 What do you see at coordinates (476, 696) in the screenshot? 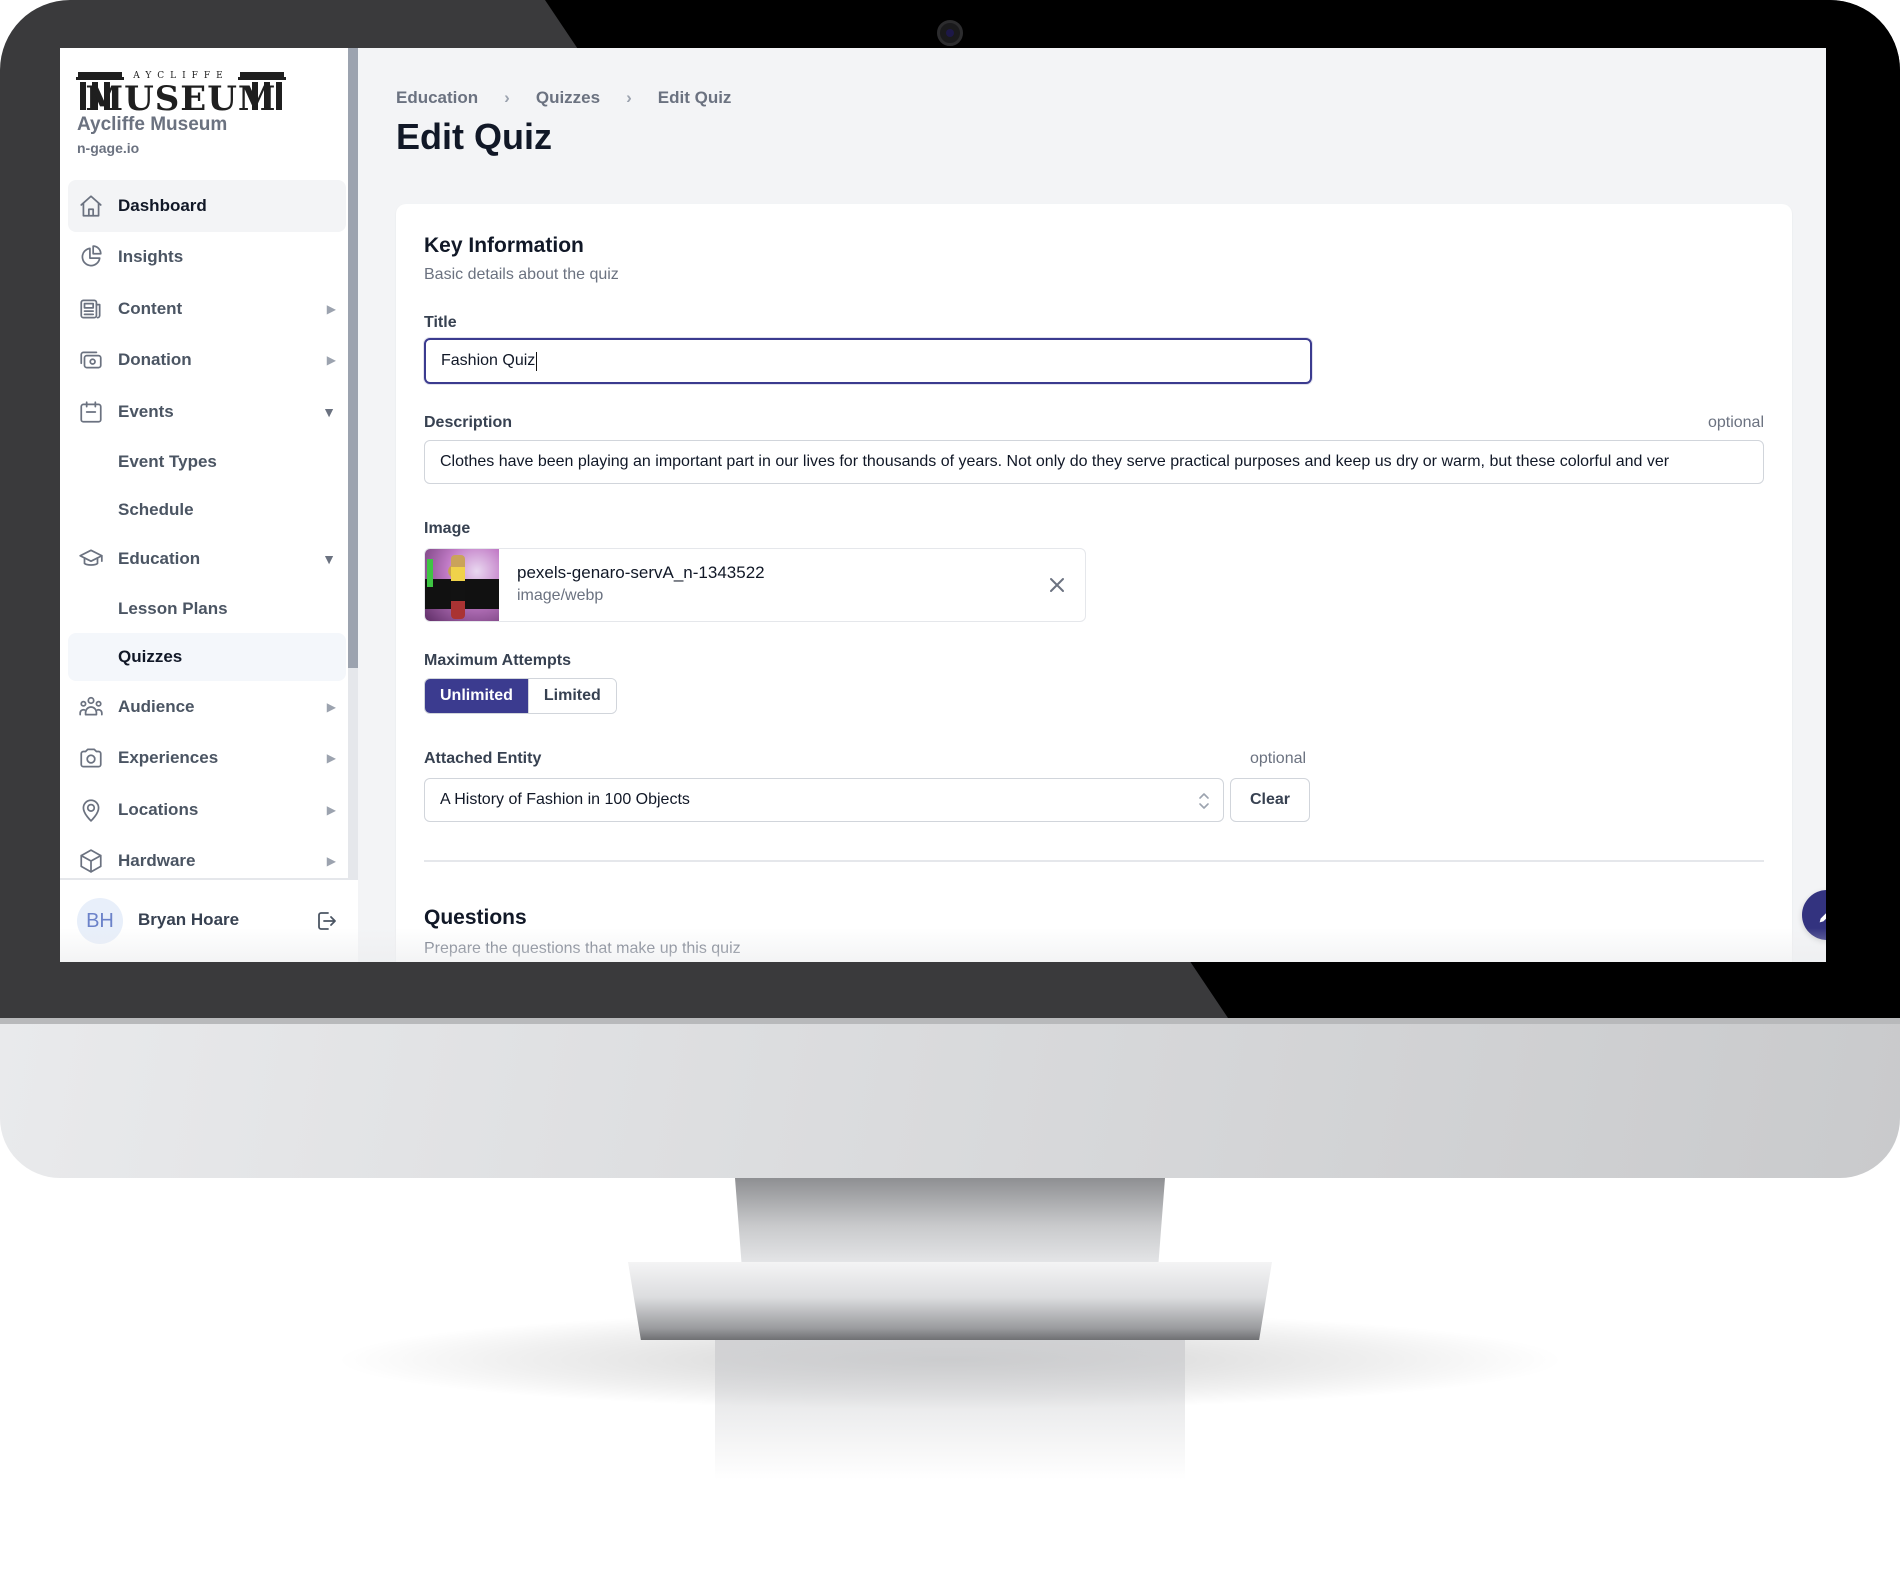
I see `attempts-option-unlimited: Unlimited` at bounding box center [476, 696].